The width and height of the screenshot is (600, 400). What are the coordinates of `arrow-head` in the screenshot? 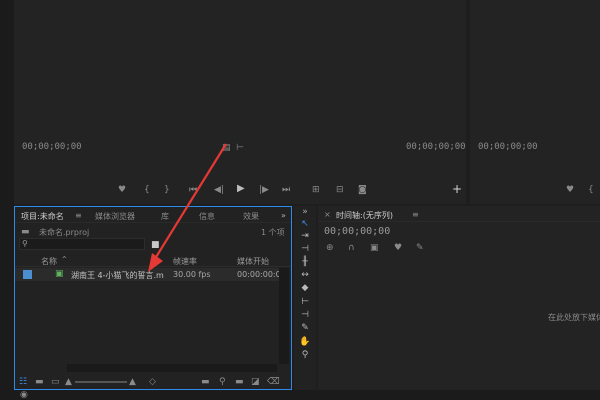 It's located at (155, 262).